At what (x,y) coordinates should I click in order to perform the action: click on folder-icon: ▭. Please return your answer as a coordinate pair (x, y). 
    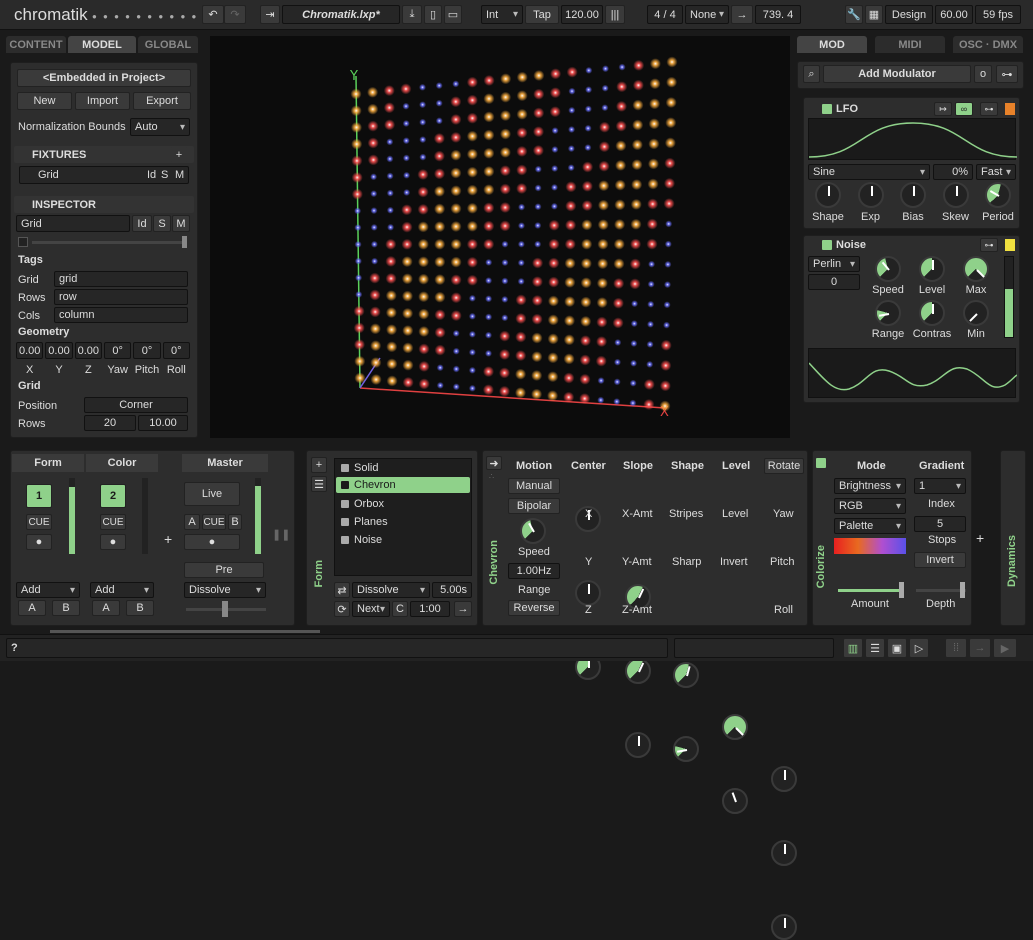
    Looking at the image, I should click on (453, 14).